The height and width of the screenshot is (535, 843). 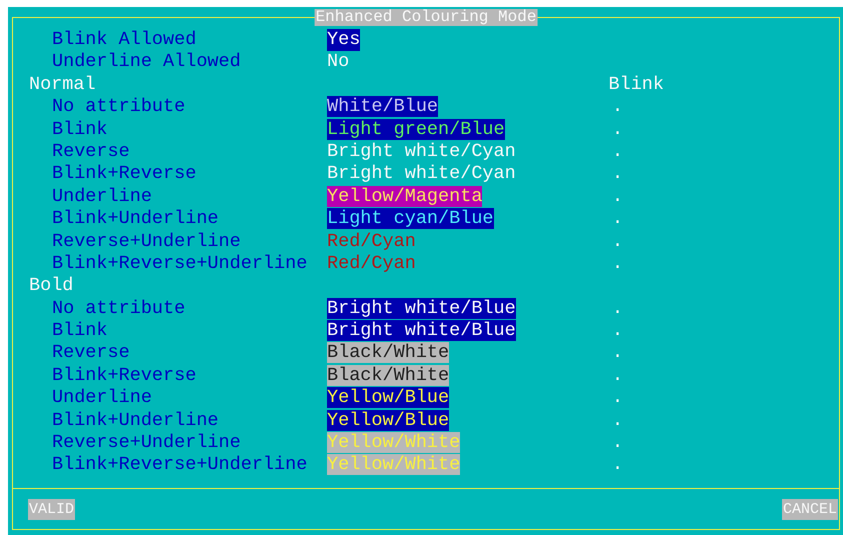 What do you see at coordinates (52, 509) in the screenshot?
I see `valid-button: VALID` at bounding box center [52, 509].